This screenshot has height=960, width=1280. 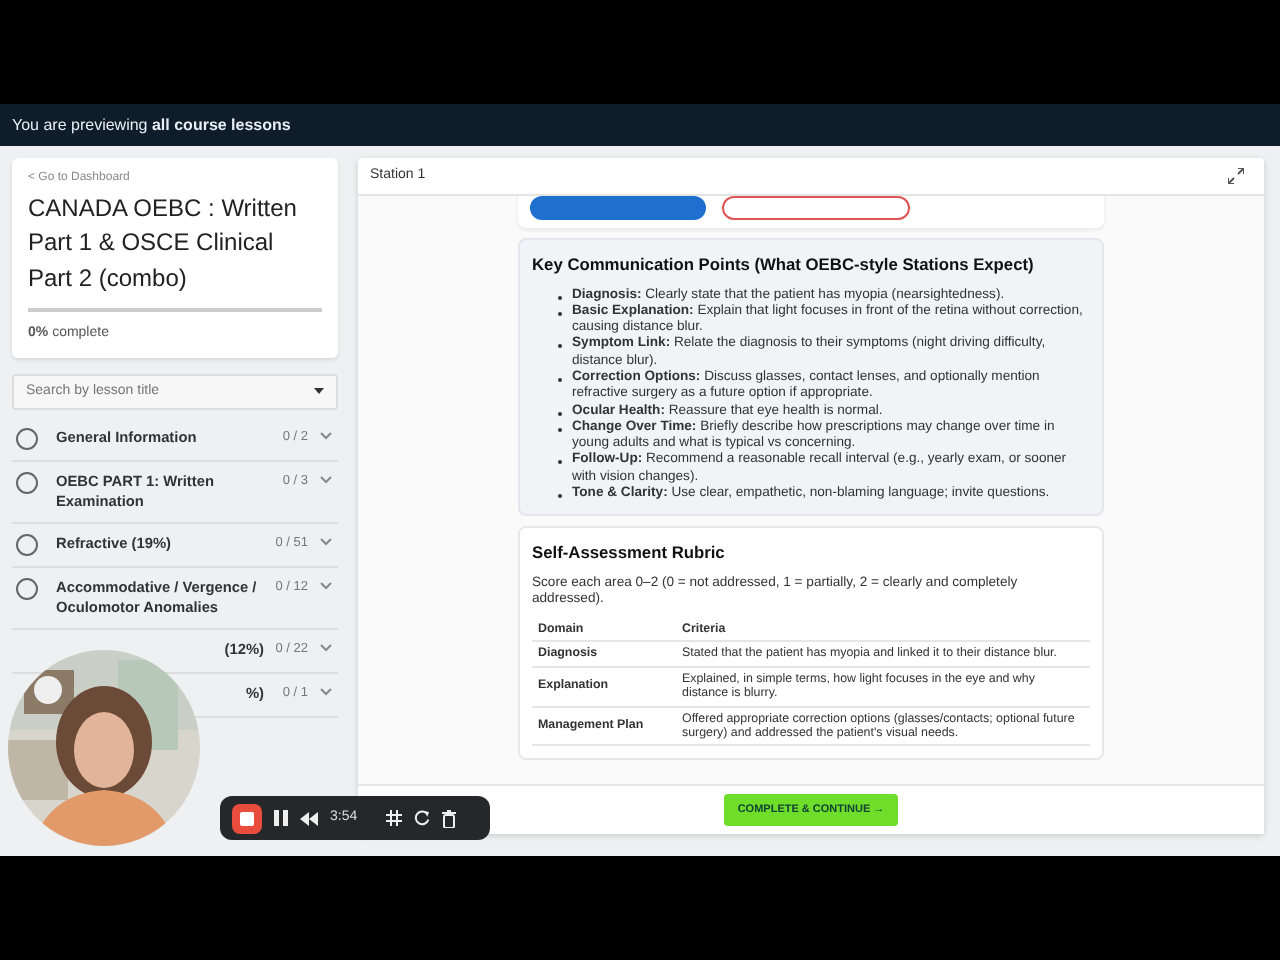 I want to click on caret-icon, so click(x=319, y=391).